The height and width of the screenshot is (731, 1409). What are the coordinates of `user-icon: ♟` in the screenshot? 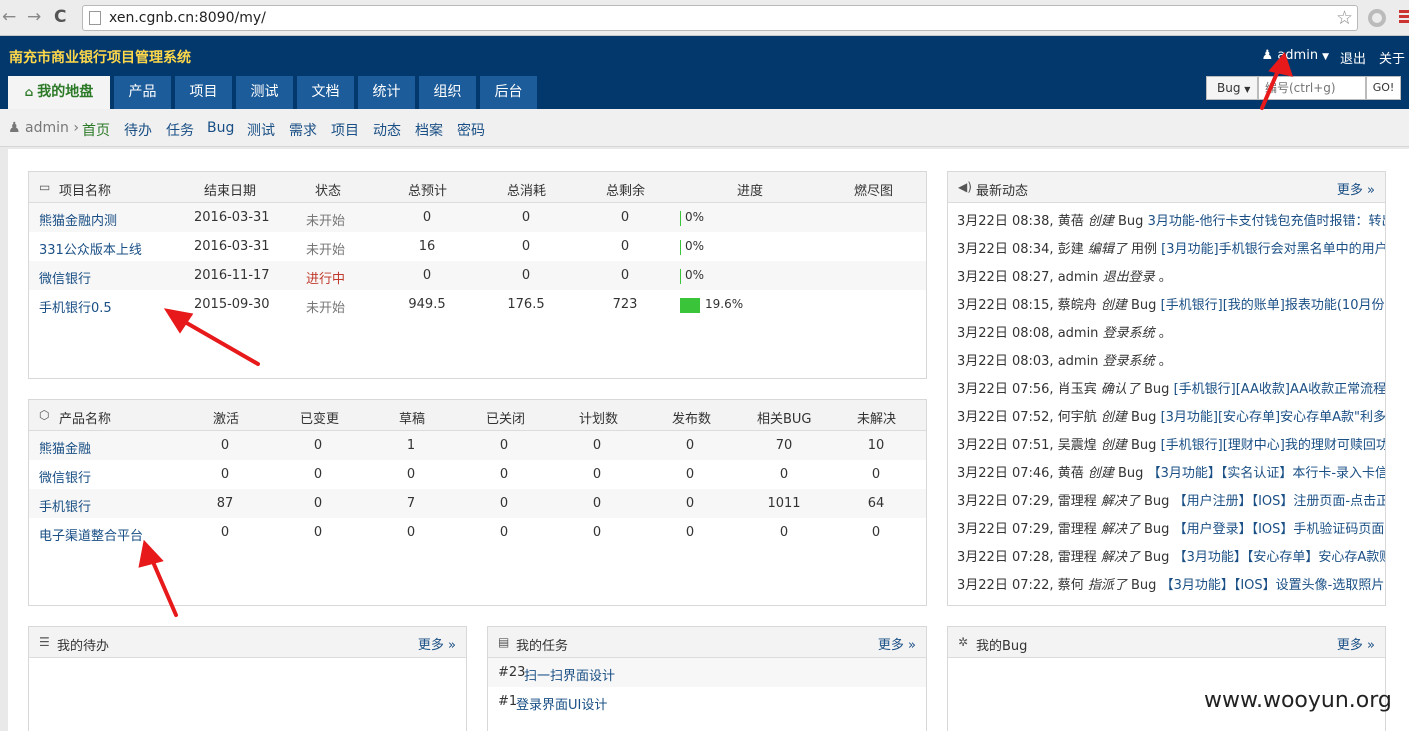 It's located at (14, 128).